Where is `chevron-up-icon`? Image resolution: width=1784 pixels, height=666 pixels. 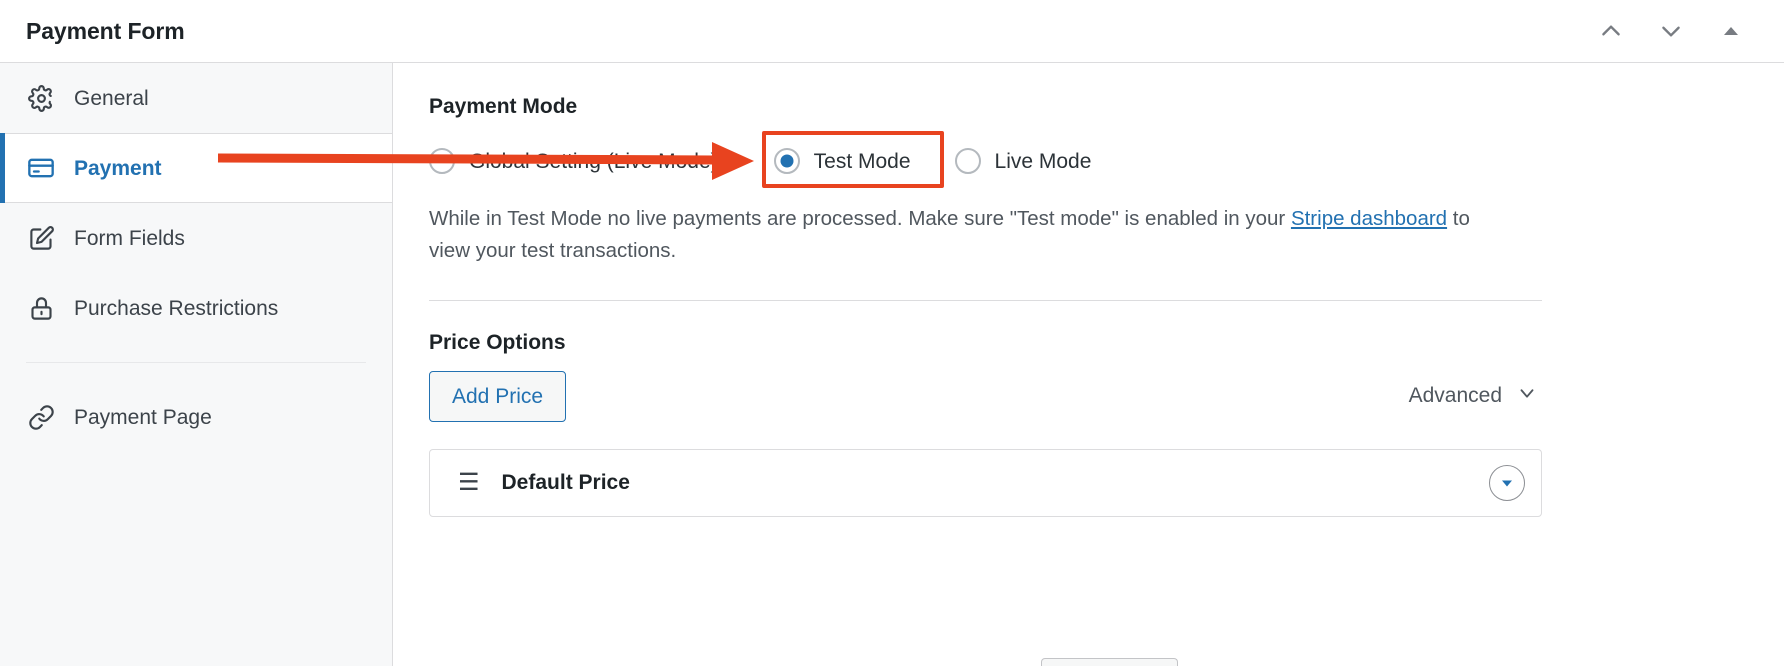
chevron-up-icon is located at coordinates (1611, 31).